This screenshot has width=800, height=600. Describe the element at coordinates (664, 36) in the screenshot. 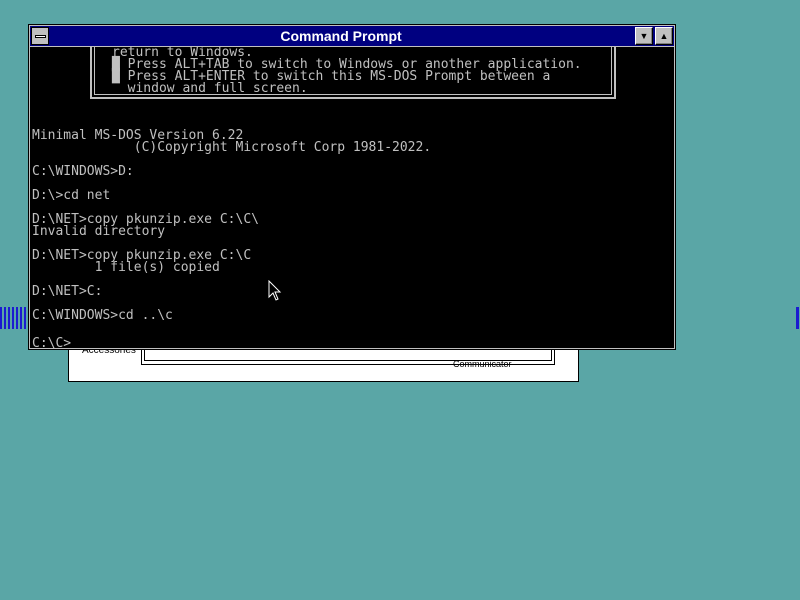

I see `maximize-button: ▲` at that location.